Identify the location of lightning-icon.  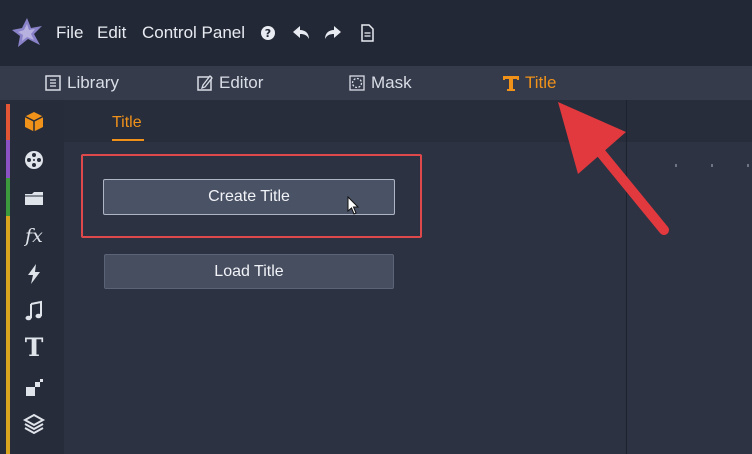
(34, 274).